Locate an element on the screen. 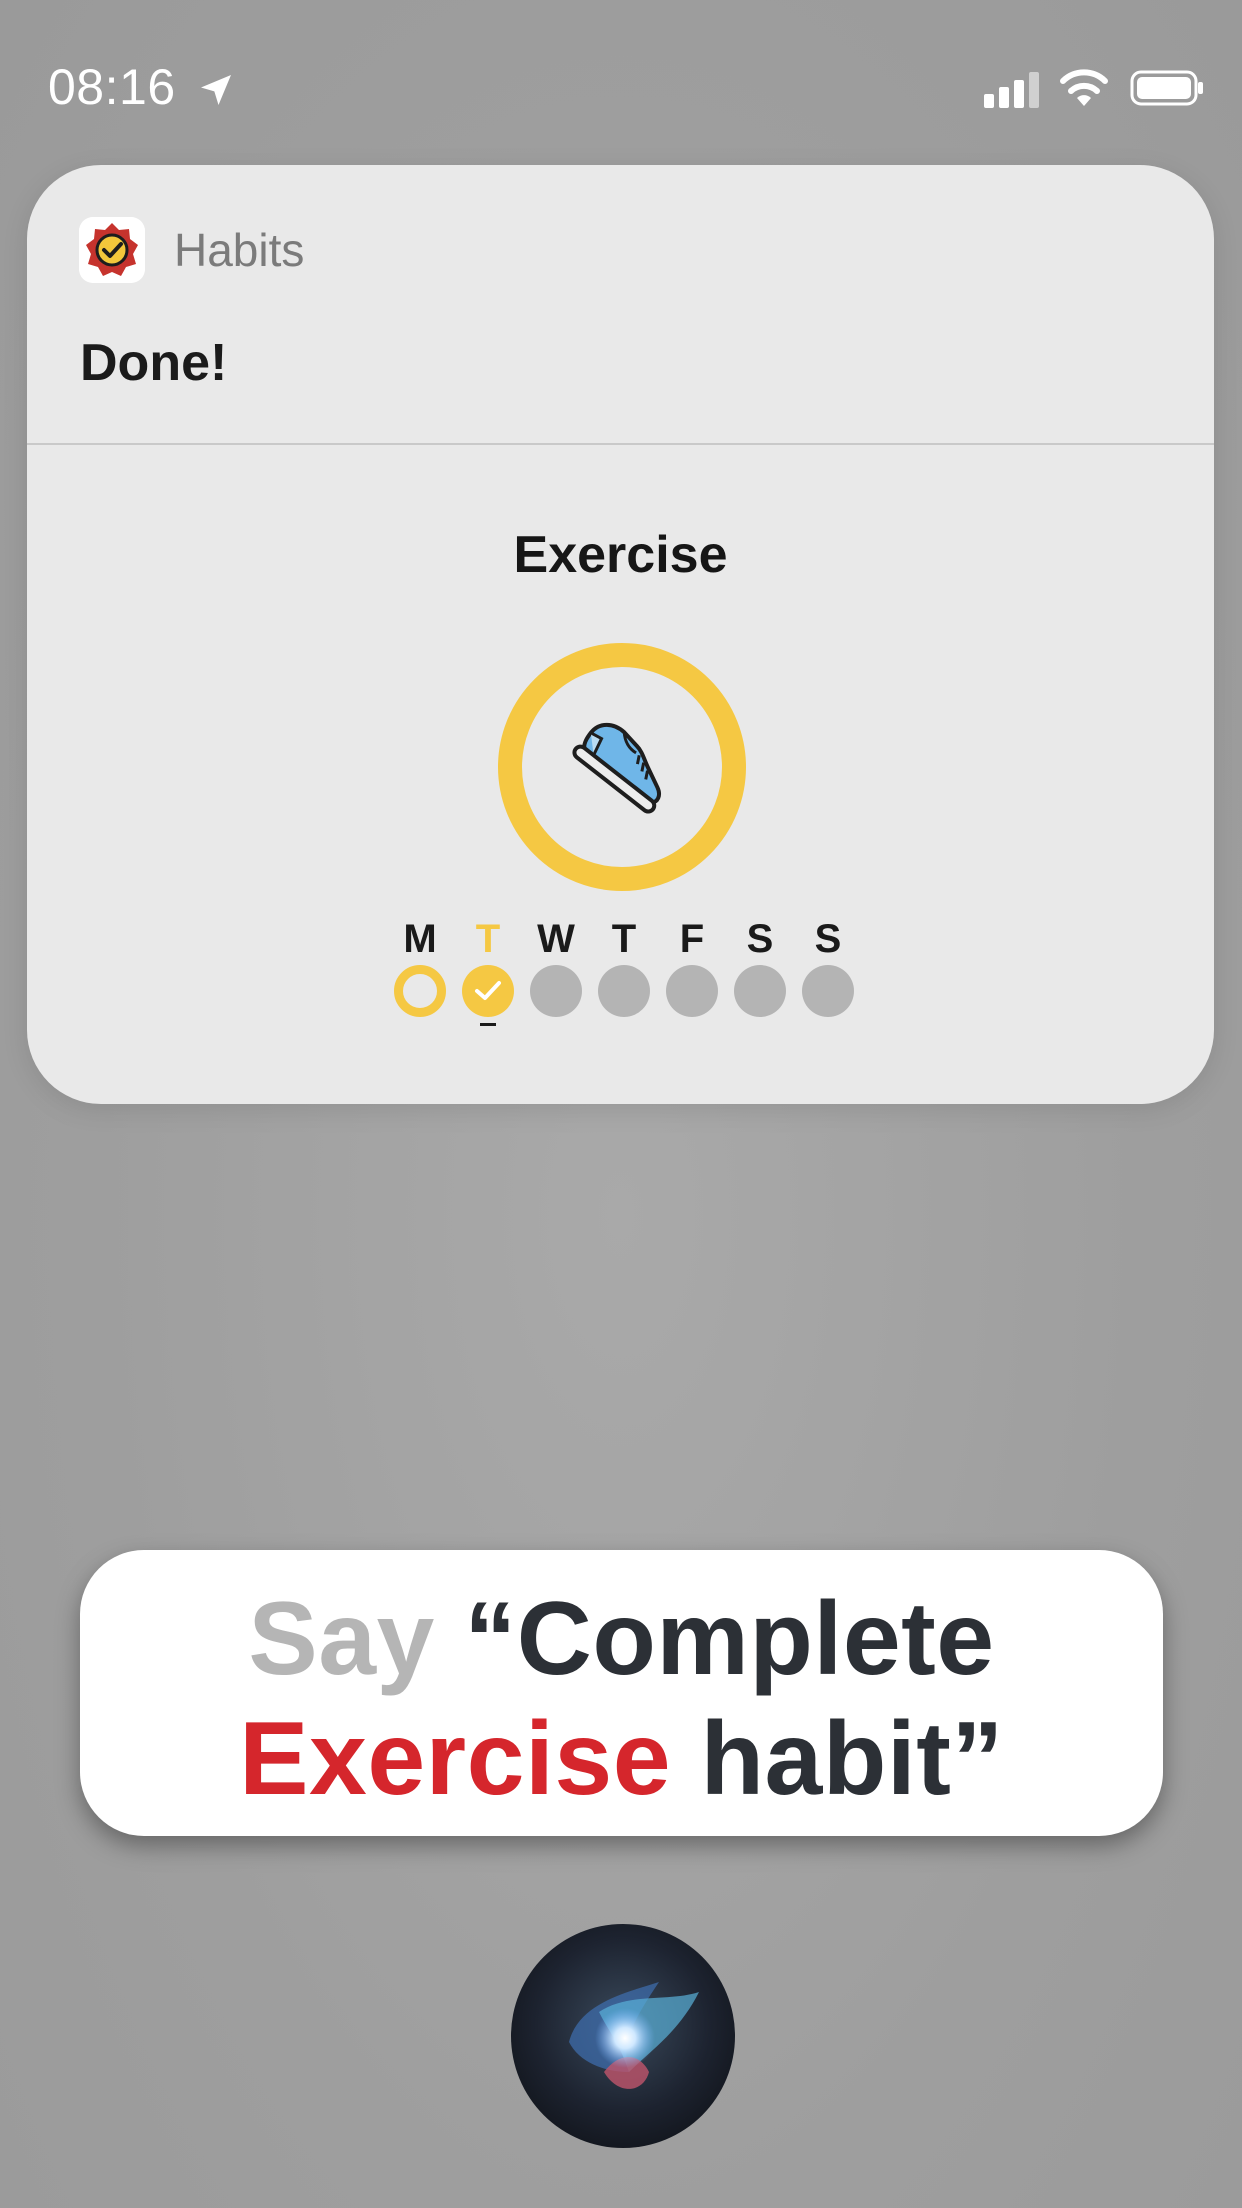 The width and height of the screenshot is (1242, 2208). day-dot-fri is located at coordinates (692, 991).